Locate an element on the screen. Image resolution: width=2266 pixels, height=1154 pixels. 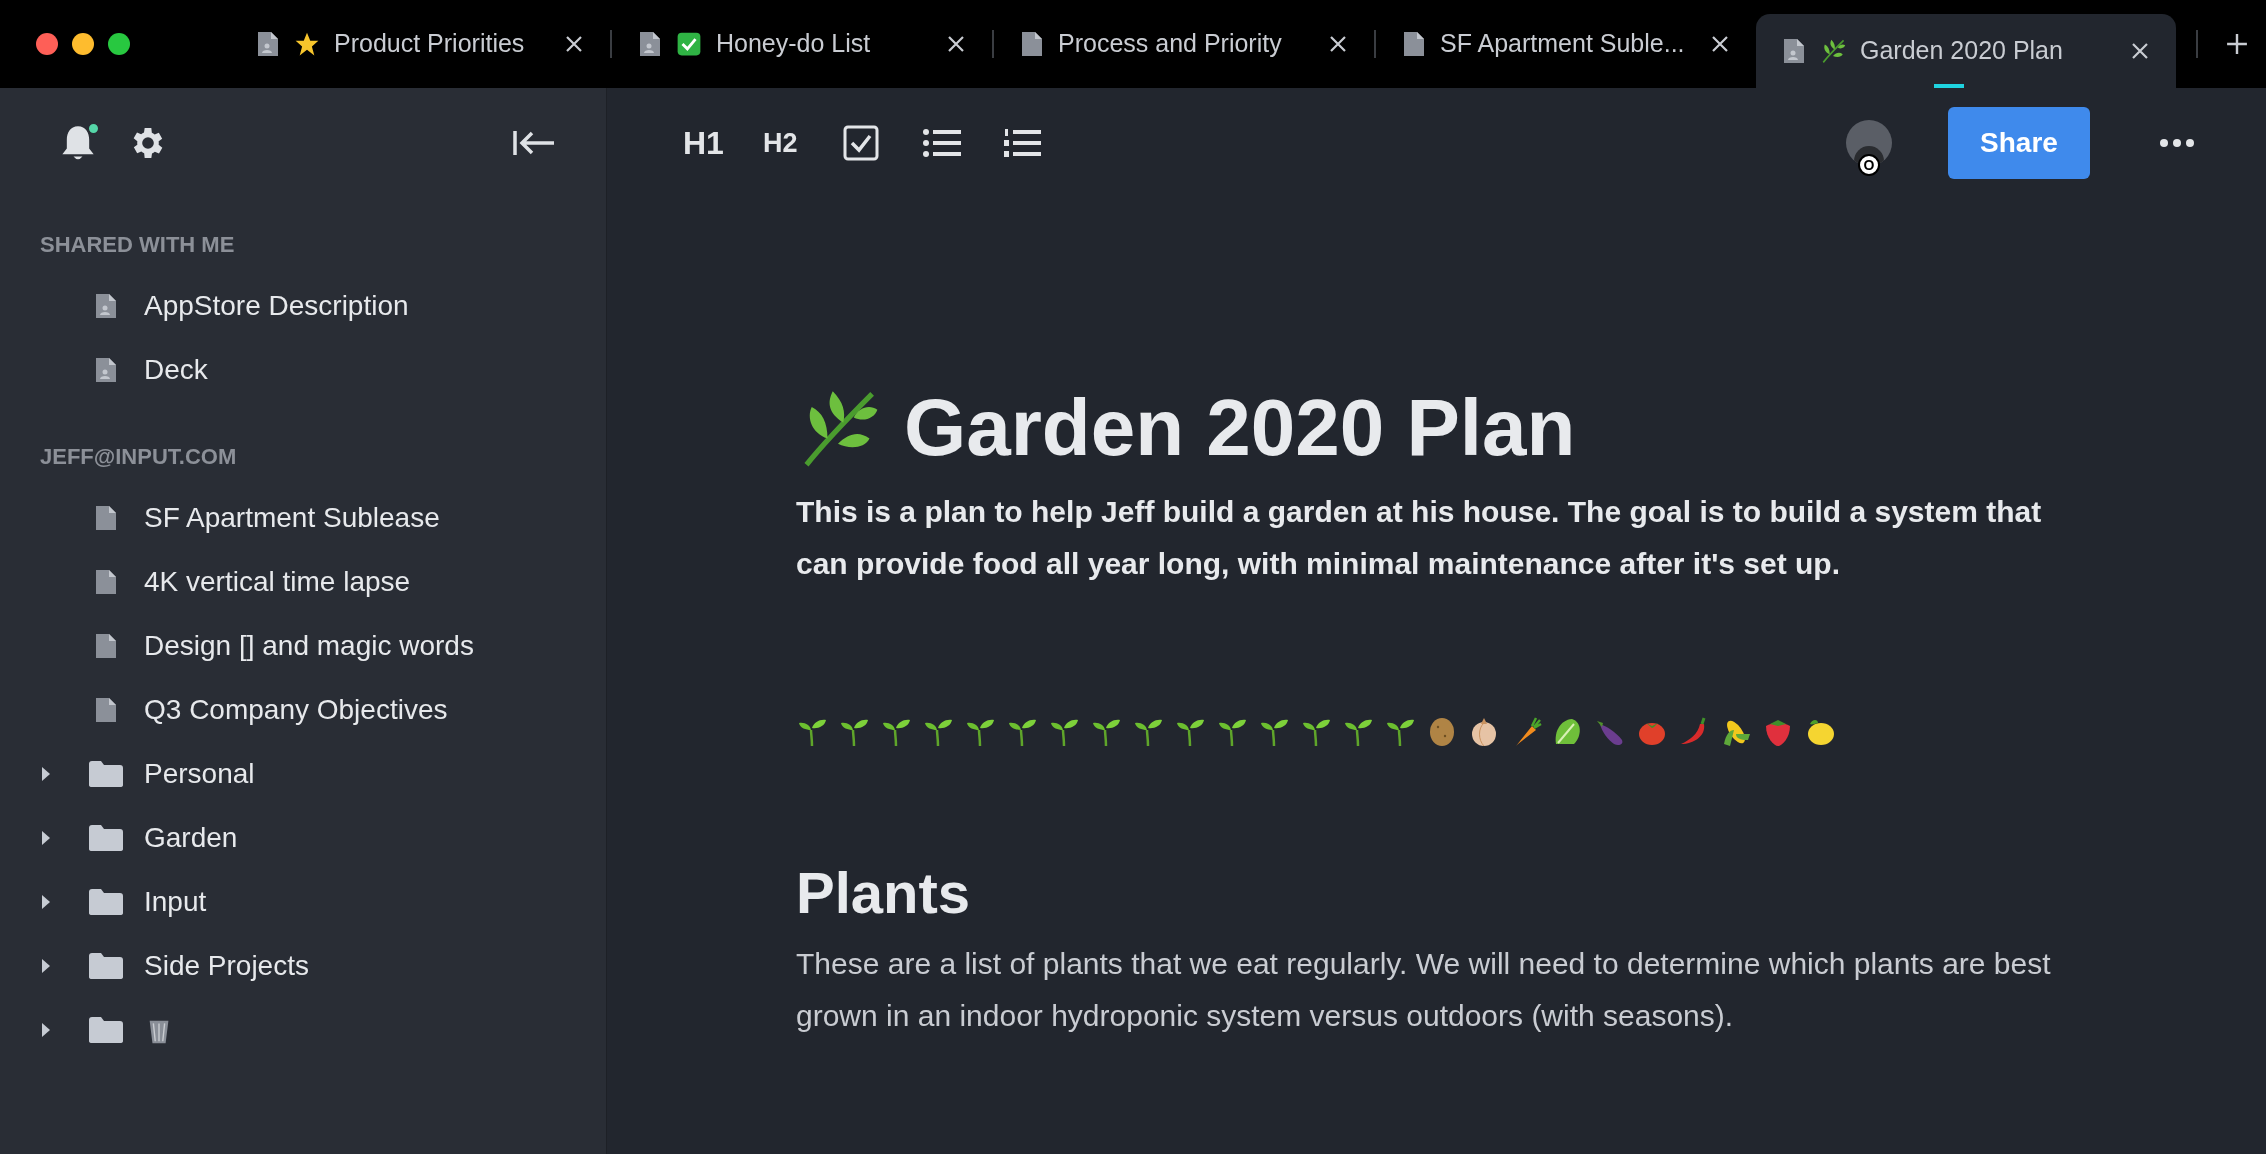
item-label: Deck is located at coordinates (176, 370).